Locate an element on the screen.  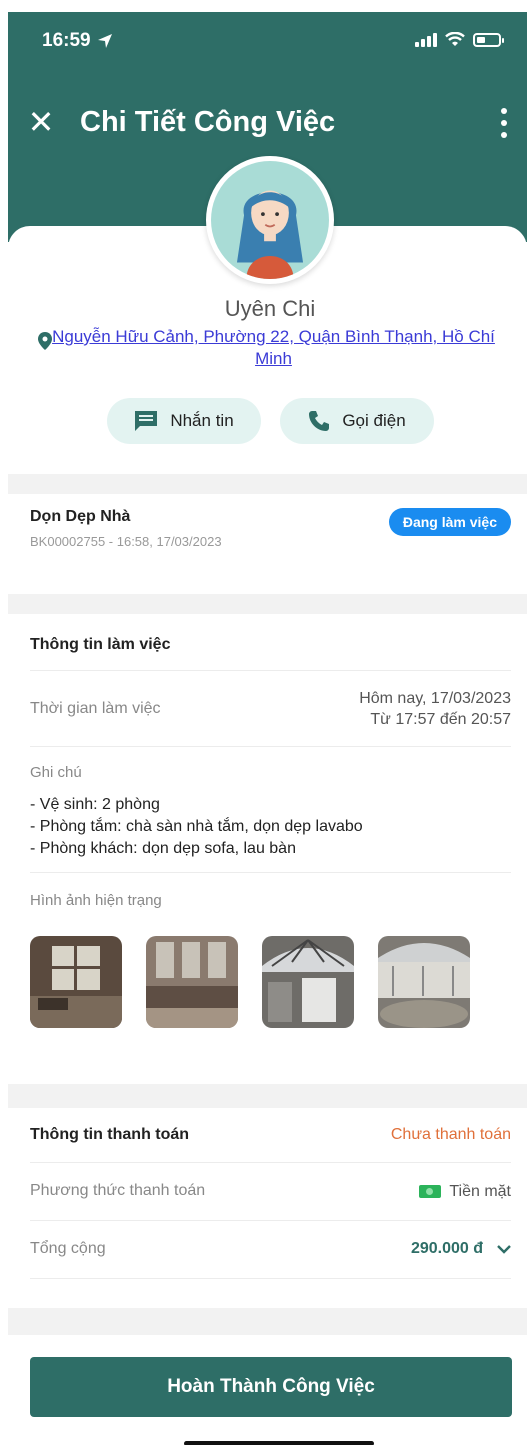
work-info-title: Thông tin làm việc is located at coordinates (100, 644).